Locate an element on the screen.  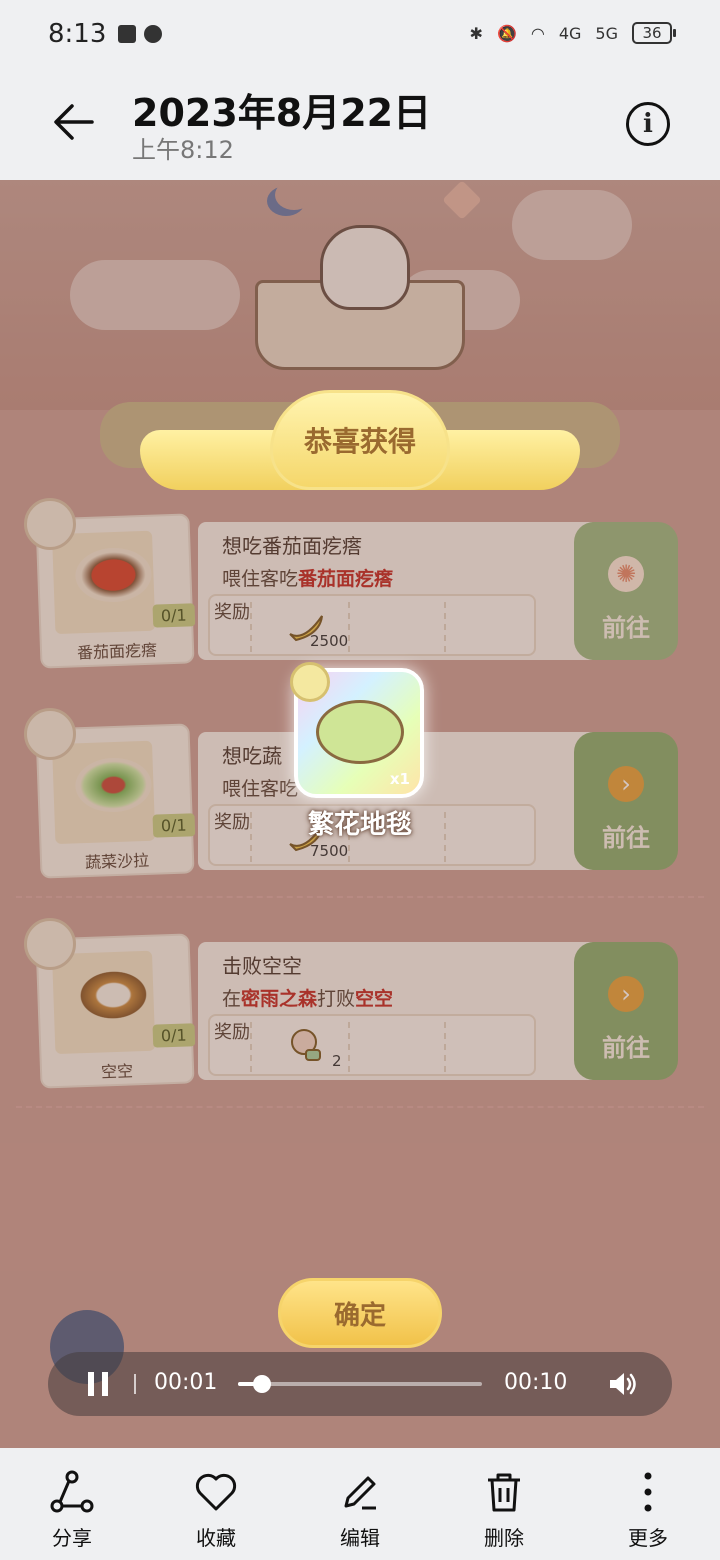
flower-carpet-icon is located at coordinates (360, 732).